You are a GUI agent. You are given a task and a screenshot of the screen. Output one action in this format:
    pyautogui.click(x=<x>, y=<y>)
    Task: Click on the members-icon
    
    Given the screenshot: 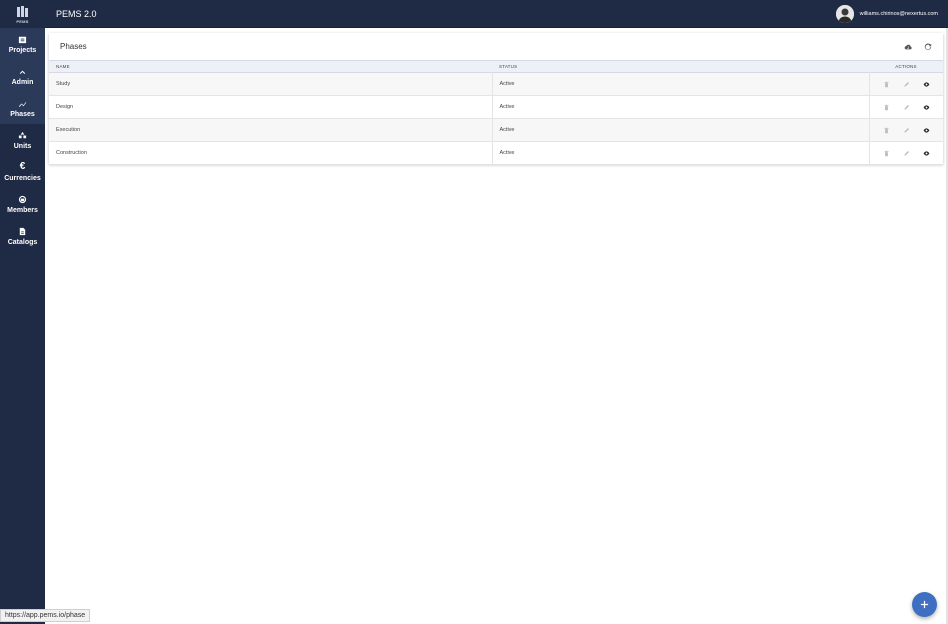 What is the action you would take?
    pyautogui.click(x=23, y=199)
    